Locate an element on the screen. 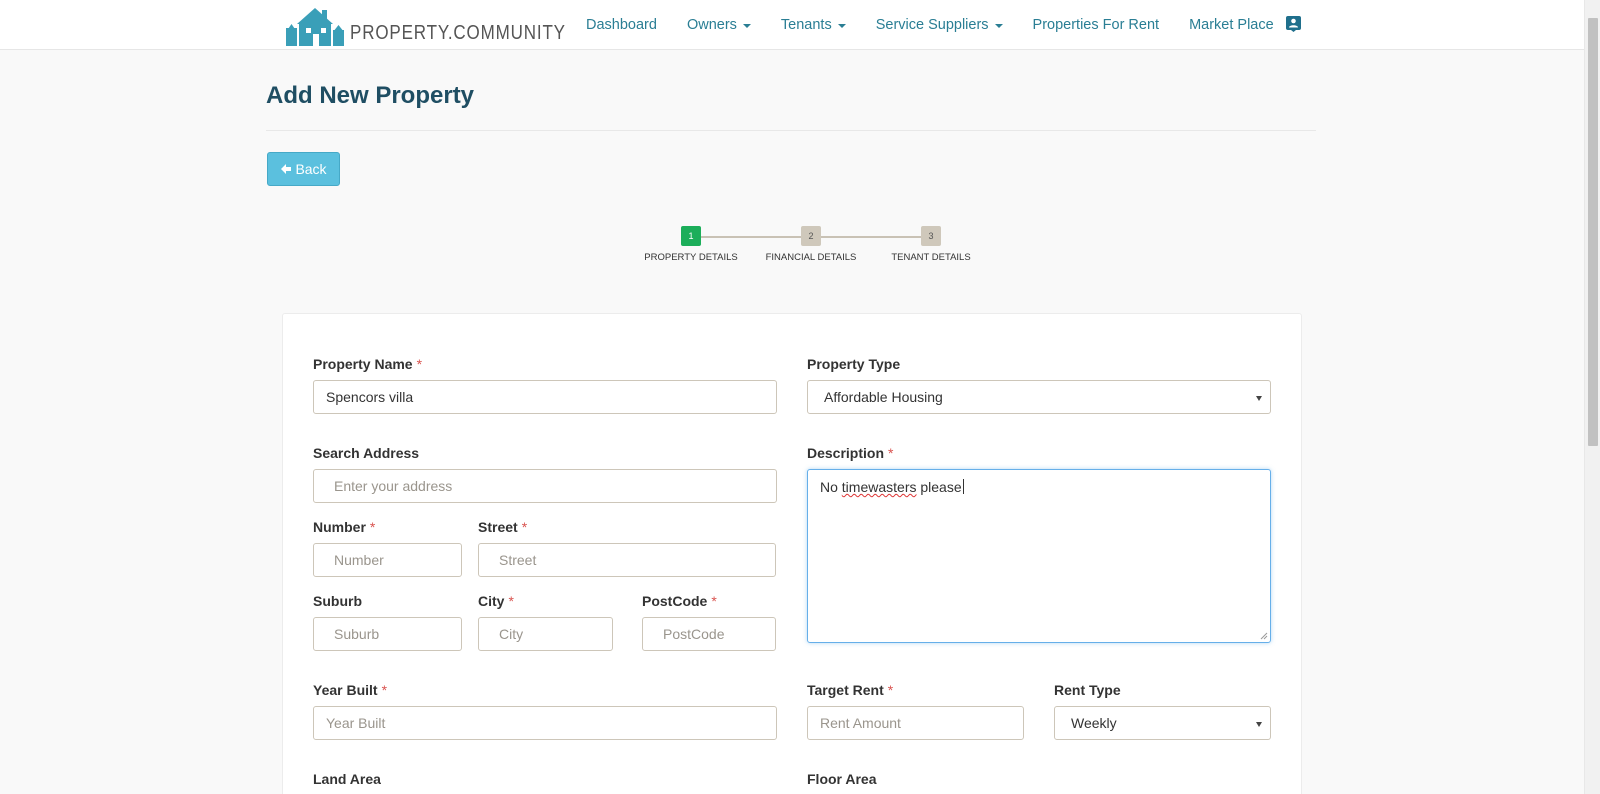 The width and height of the screenshot is (1600, 794). nav-market-place: Market Place is located at coordinates (1231, 25).